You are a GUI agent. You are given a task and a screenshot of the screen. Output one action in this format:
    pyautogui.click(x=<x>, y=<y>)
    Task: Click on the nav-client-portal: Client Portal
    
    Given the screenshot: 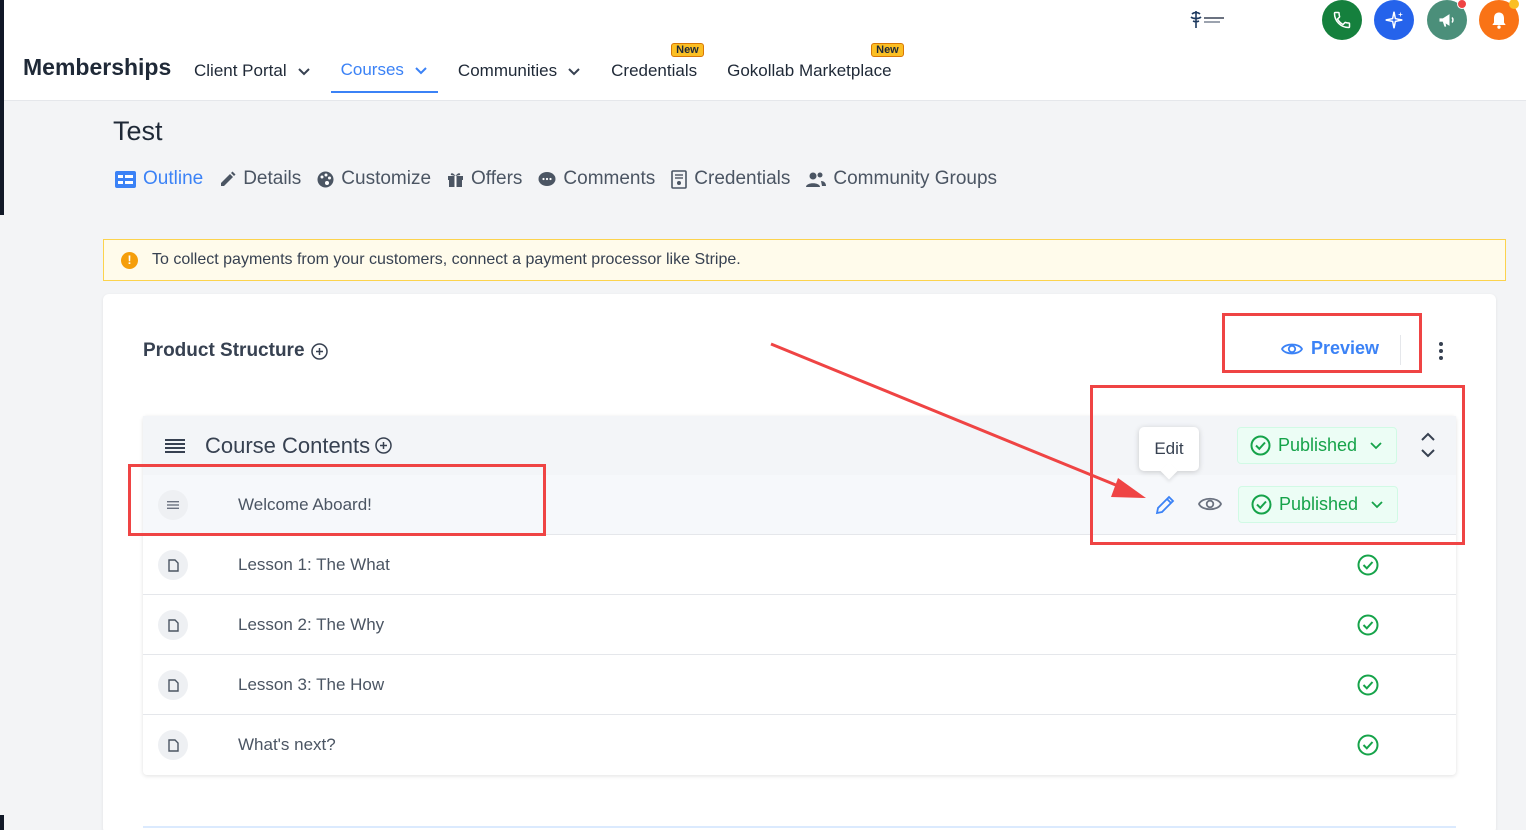 What is the action you would take?
    pyautogui.click(x=252, y=70)
    